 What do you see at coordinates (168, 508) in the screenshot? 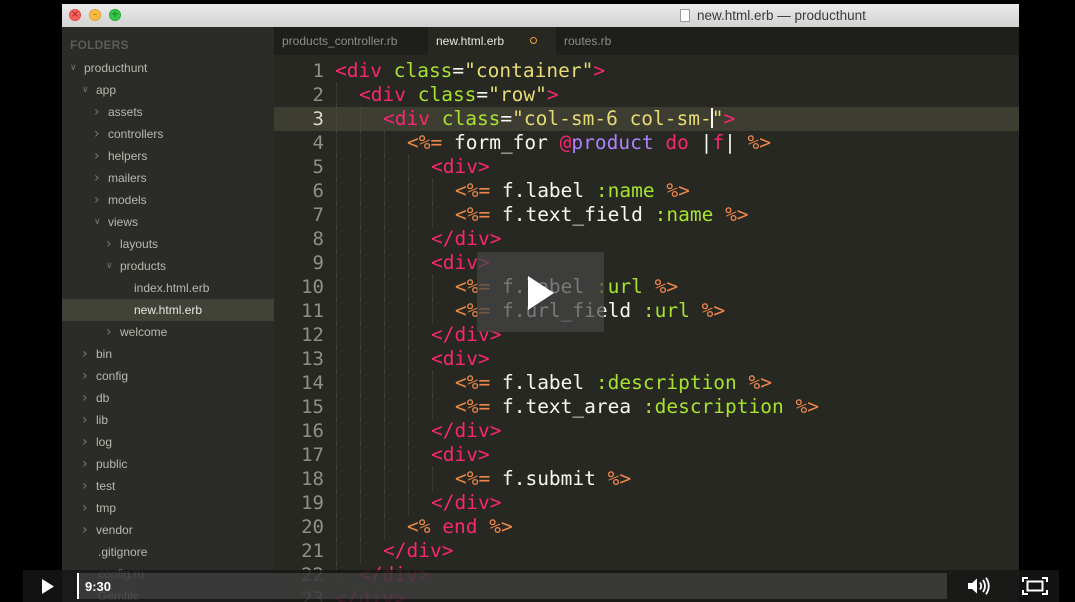
I see `sidebar-item: › tmp` at bounding box center [168, 508].